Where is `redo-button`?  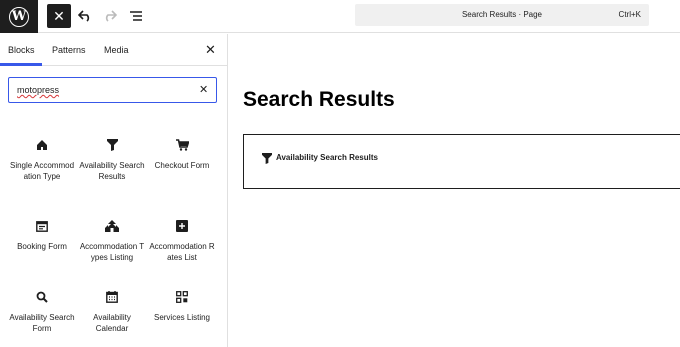 redo-button is located at coordinates (110, 16).